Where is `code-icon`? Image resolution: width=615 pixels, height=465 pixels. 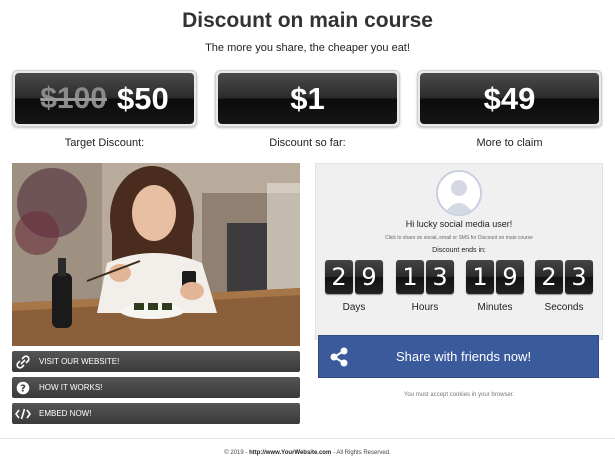 code-icon is located at coordinates (23, 413).